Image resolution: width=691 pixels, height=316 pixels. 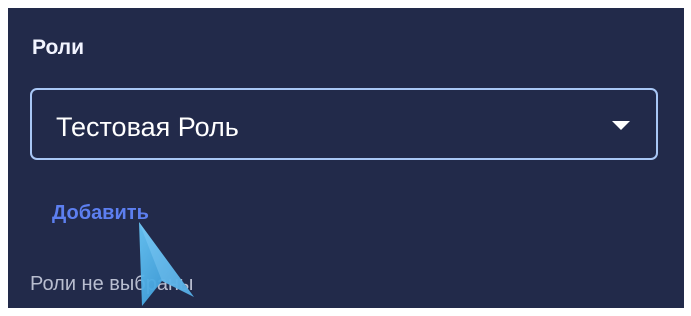 What do you see at coordinates (112, 284) in the screenshot?
I see `roles-empty-message: Роли не выбраны` at bounding box center [112, 284].